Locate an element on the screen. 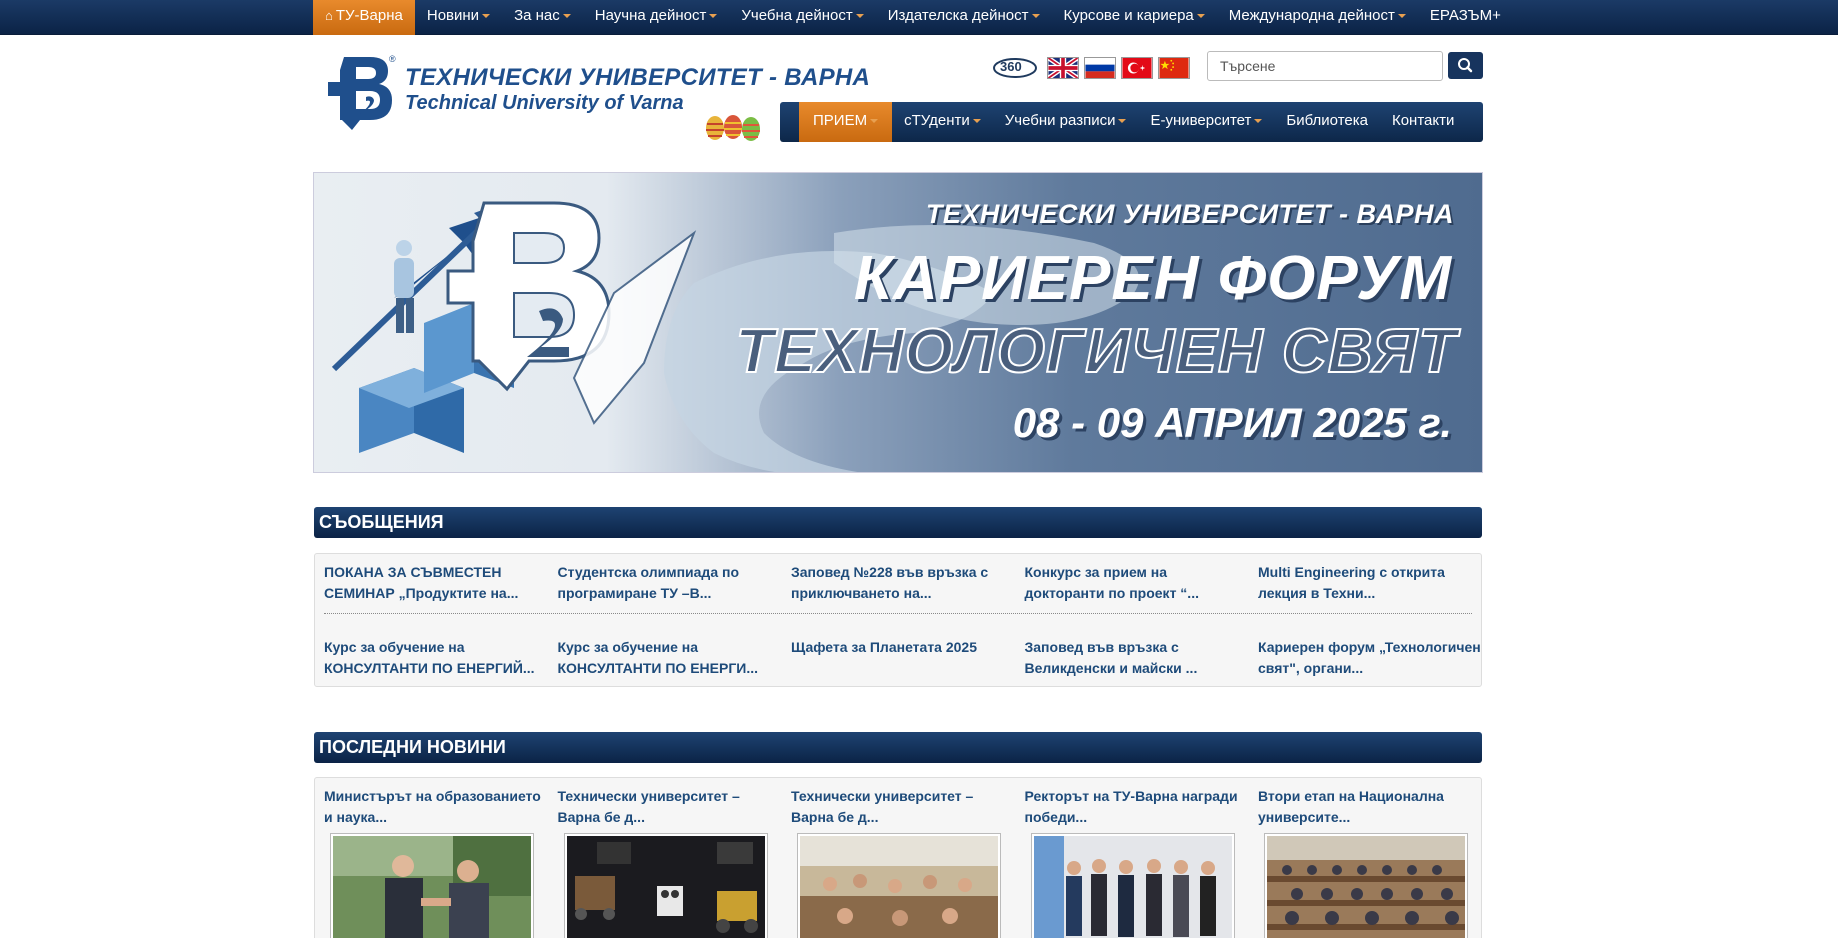 This screenshot has height=938, width=1838. banner-date: 08 - 09 АПРИЛ 2025 г. is located at coordinates (1232, 422).